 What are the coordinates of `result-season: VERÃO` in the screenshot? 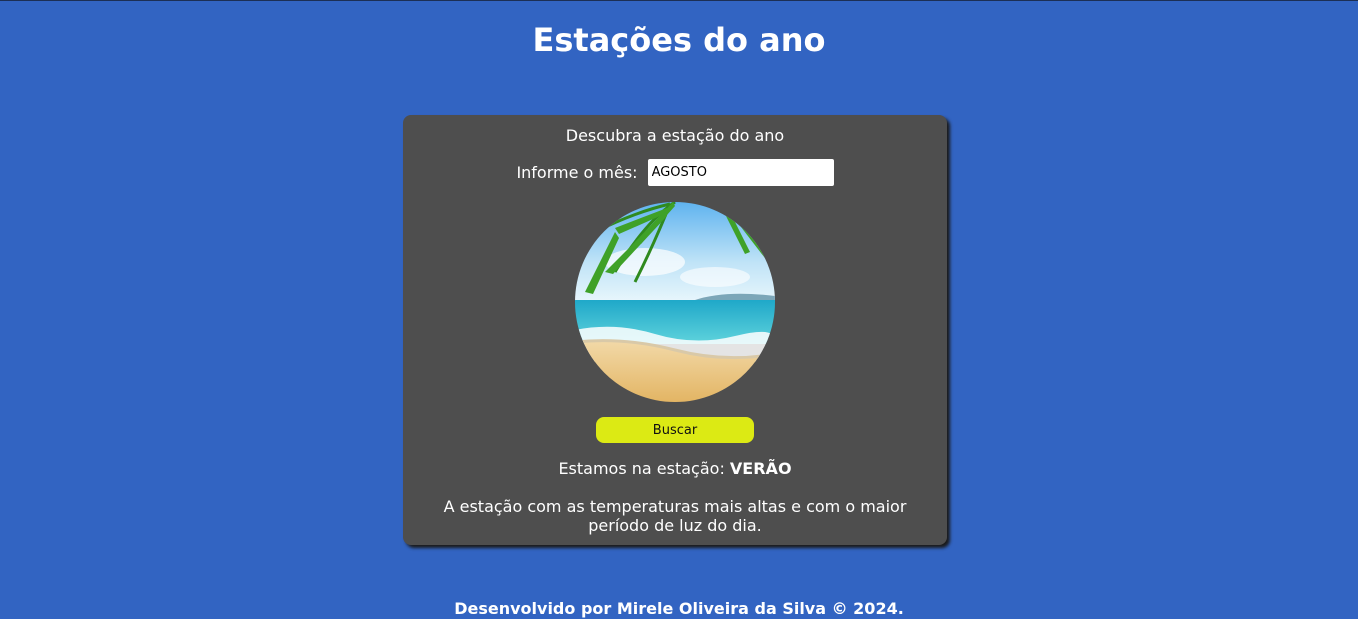 It's located at (760, 468).